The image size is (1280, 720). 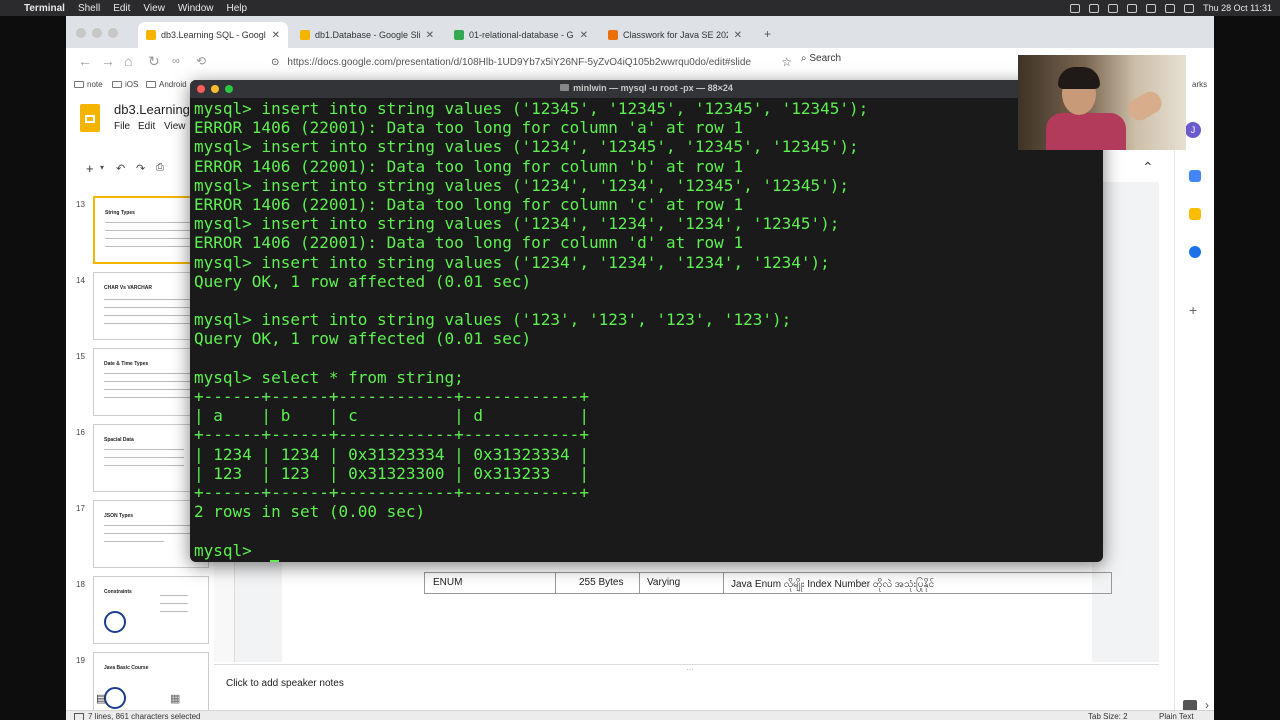 I want to click on menu-view: View, so click(x=154, y=8).